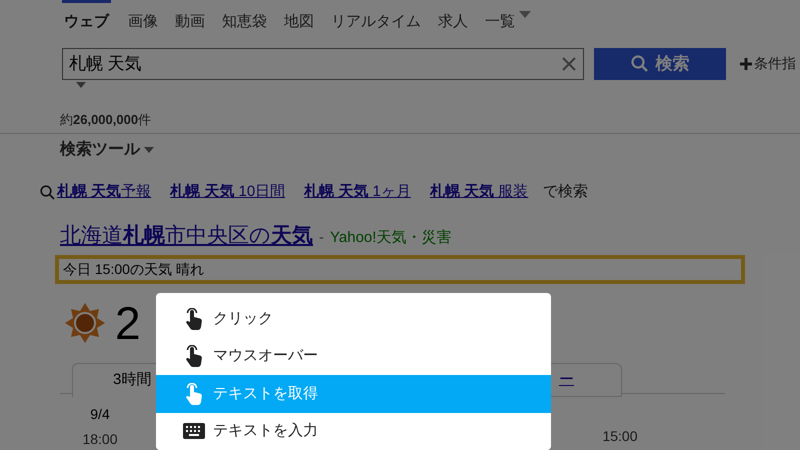  I want to click on plus-icon, so click(746, 64).